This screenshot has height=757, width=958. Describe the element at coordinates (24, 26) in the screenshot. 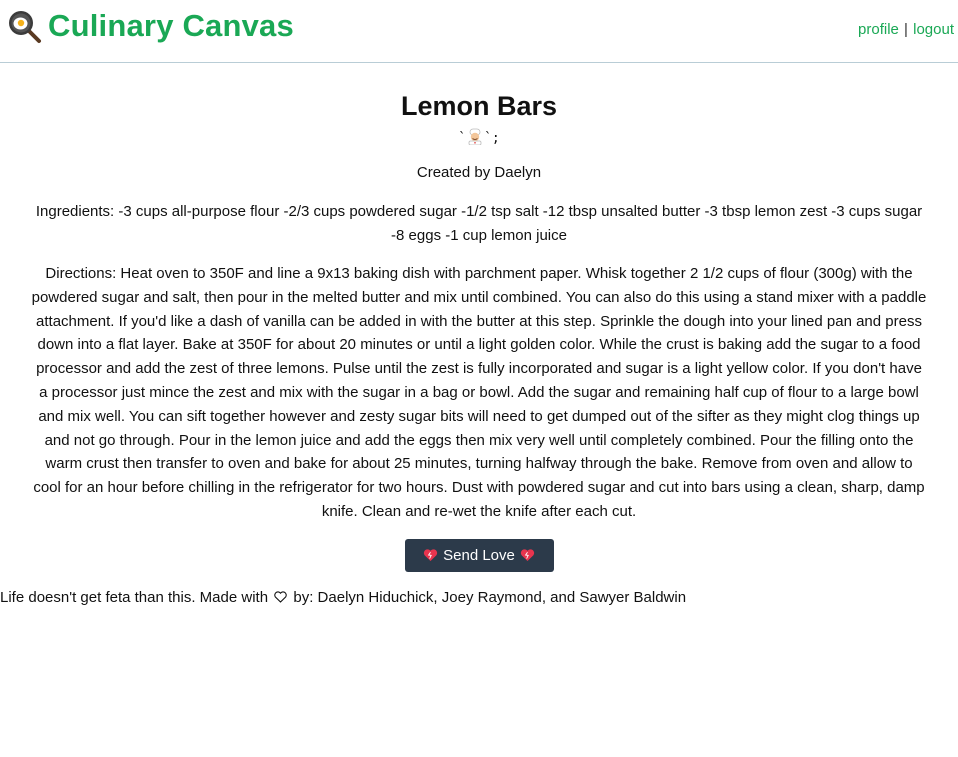

I see `frying-pan-egg-icon` at that location.